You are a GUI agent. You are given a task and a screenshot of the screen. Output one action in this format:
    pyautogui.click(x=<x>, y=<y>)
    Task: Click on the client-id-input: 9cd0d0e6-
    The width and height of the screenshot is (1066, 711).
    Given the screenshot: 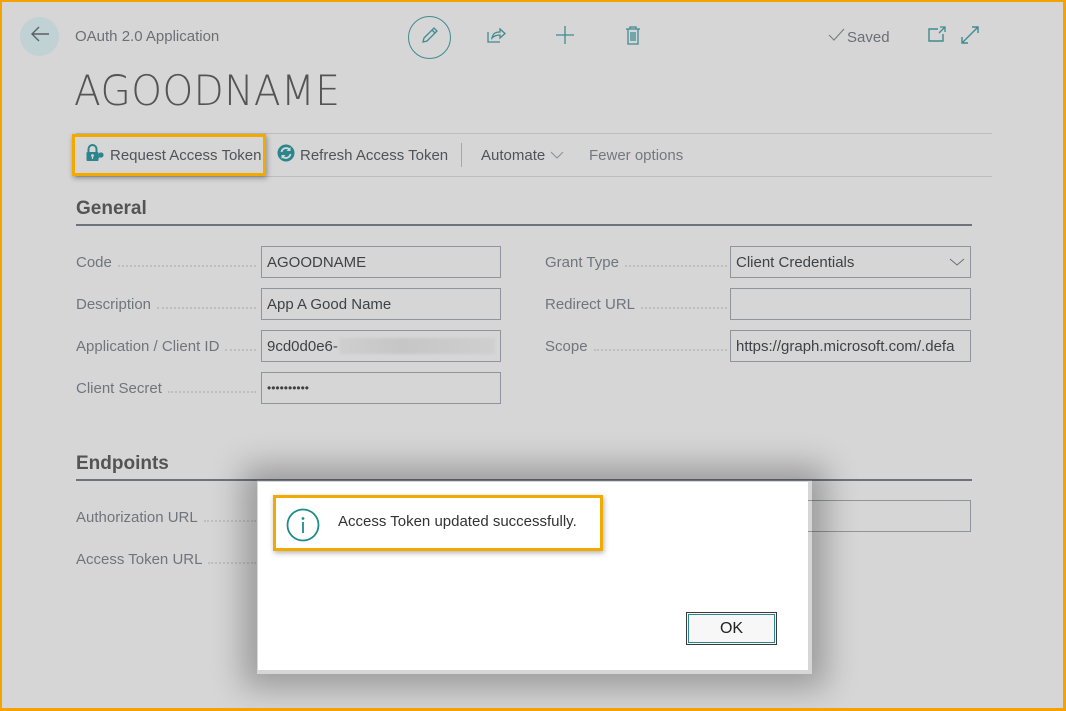 What is the action you would take?
    pyautogui.click(x=381, y=346)
    